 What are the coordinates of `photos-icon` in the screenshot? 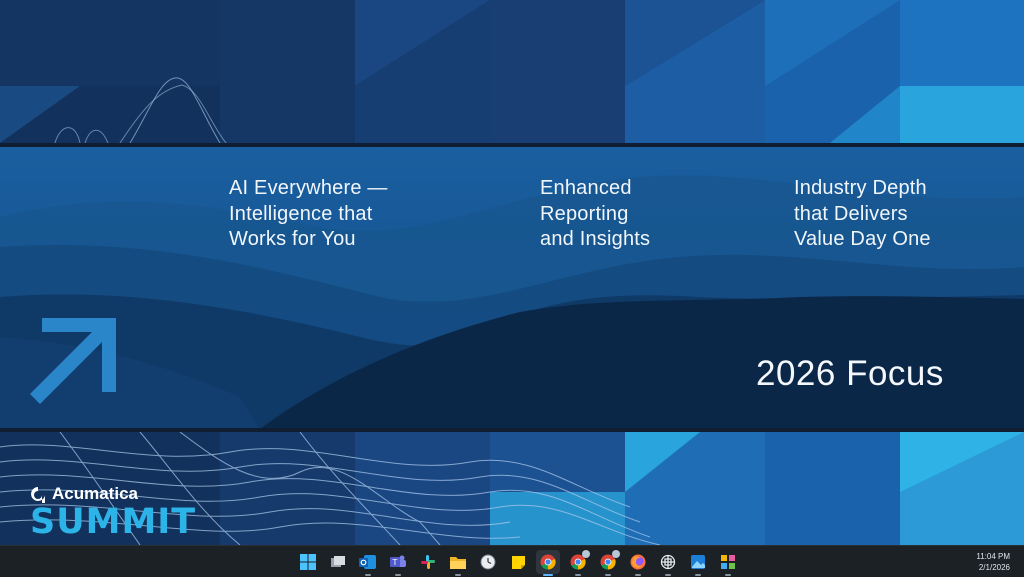 It's located at (698, 563).